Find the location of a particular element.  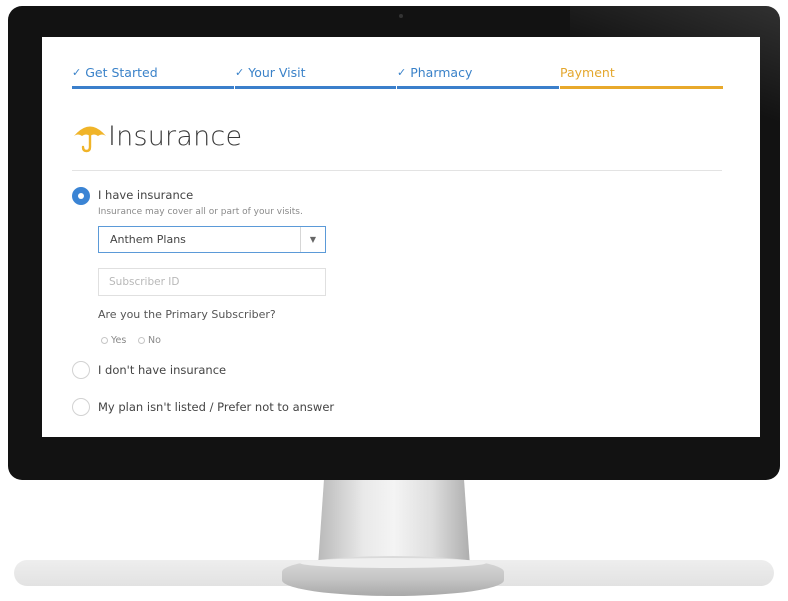

page-heading: Insurance is located at coordinates (157, 136).